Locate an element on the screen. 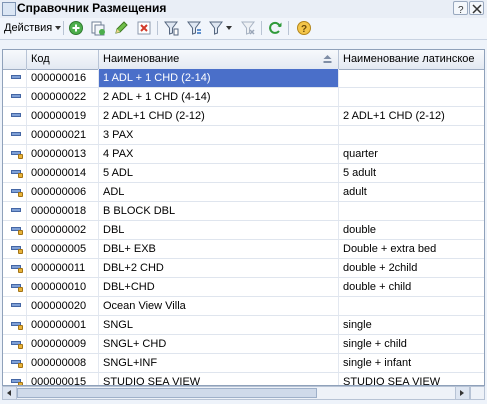  table-row: 000000006 ADL adult is located at coordinates (243, 192).